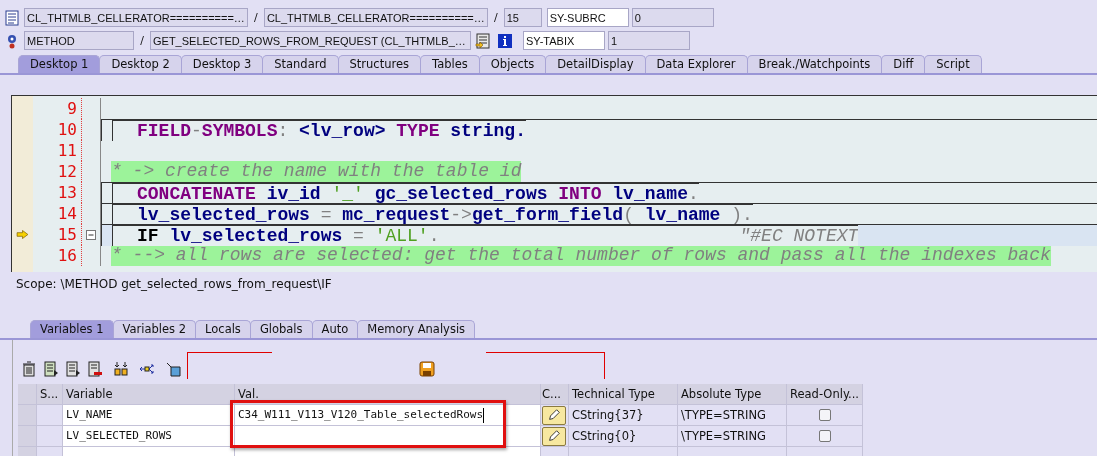 The height and width of the screenshot is (456, 1097). What do you see at coordinates (72, 329) in the screenshot?
I see `variables-tab: Variables 1` at bounding box center [72, 329].